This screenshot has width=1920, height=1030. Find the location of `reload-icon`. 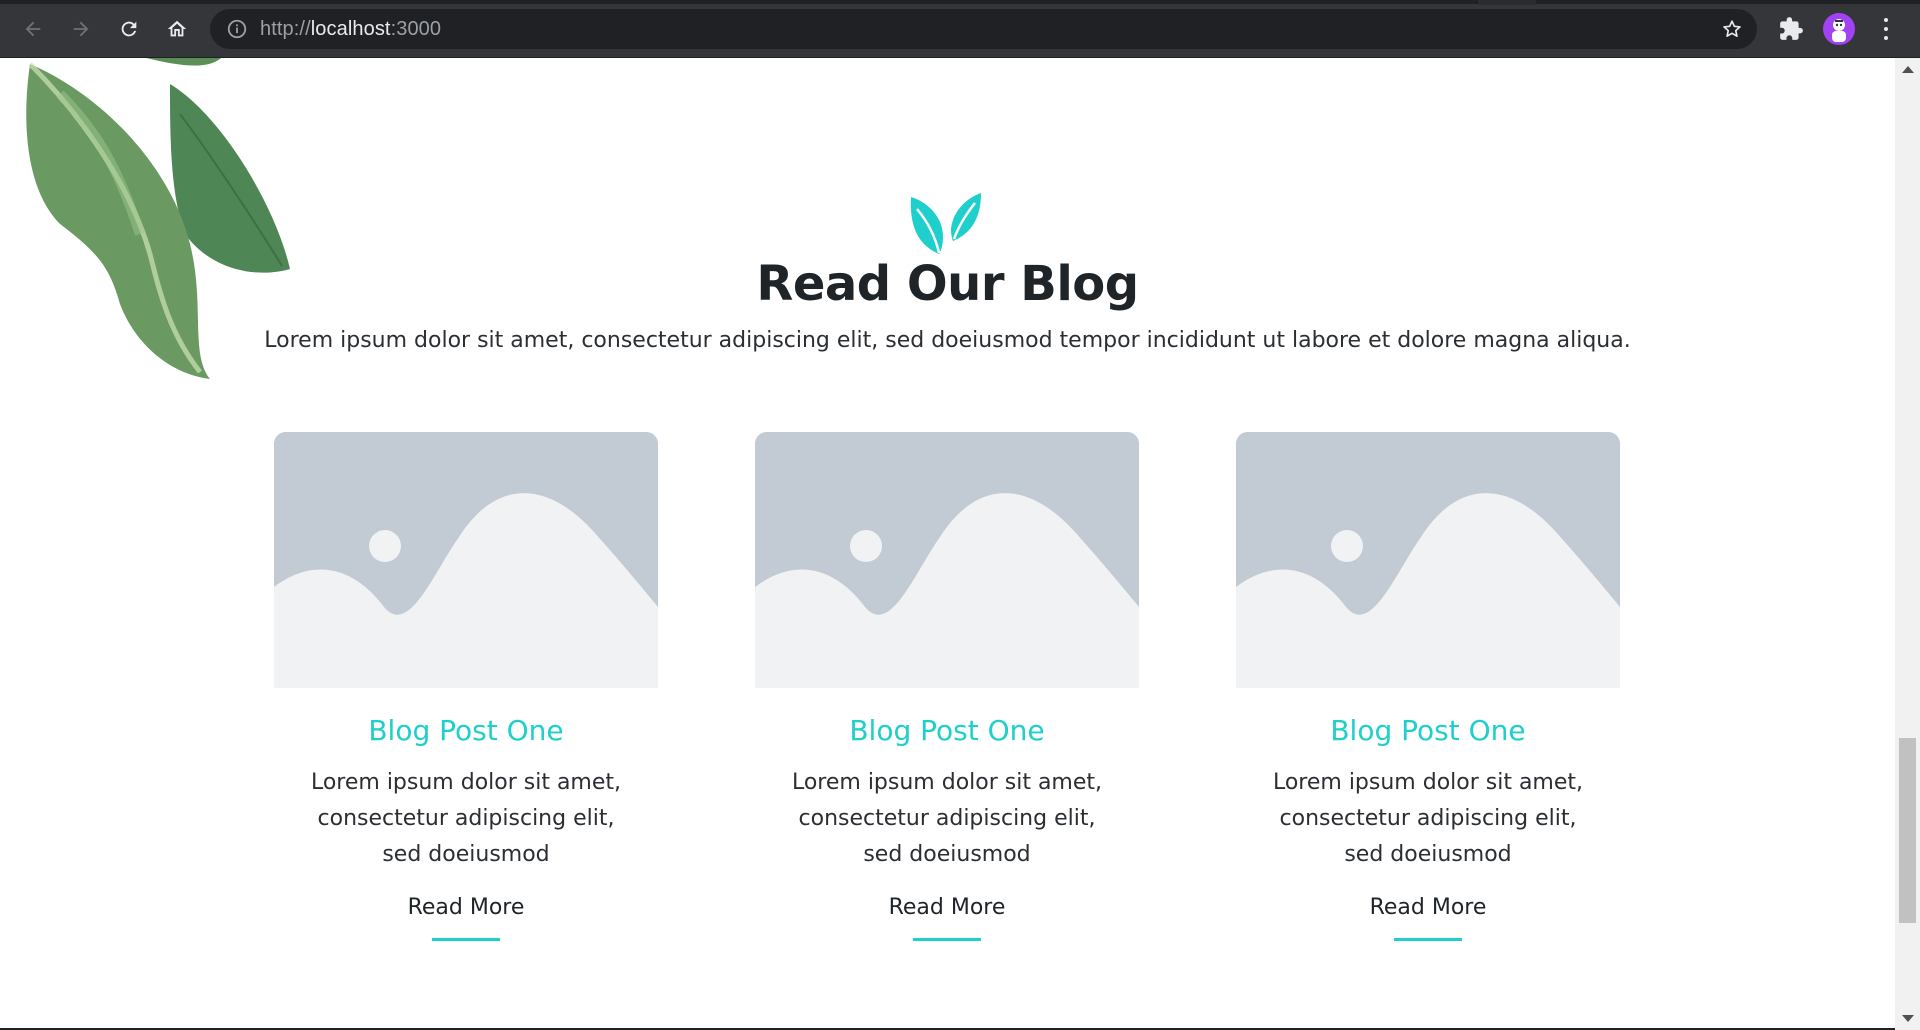

reload-icon is located at coordinates (129, 29).